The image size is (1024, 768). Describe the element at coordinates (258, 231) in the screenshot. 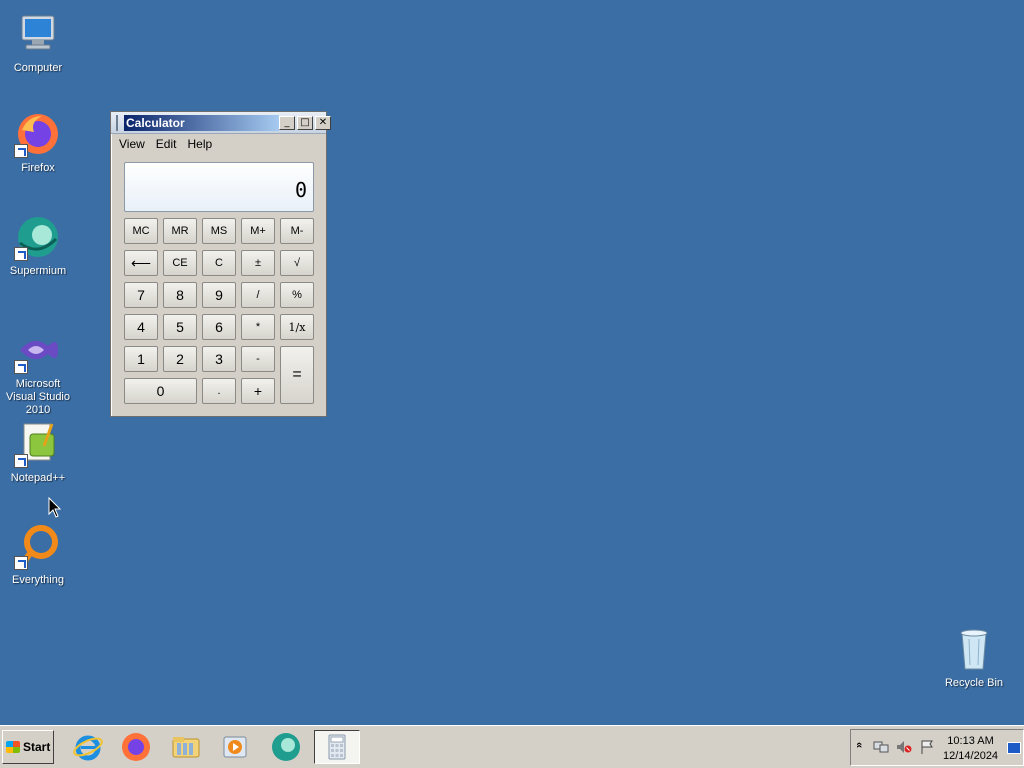

I see `key-m-plus: M+` at that location.